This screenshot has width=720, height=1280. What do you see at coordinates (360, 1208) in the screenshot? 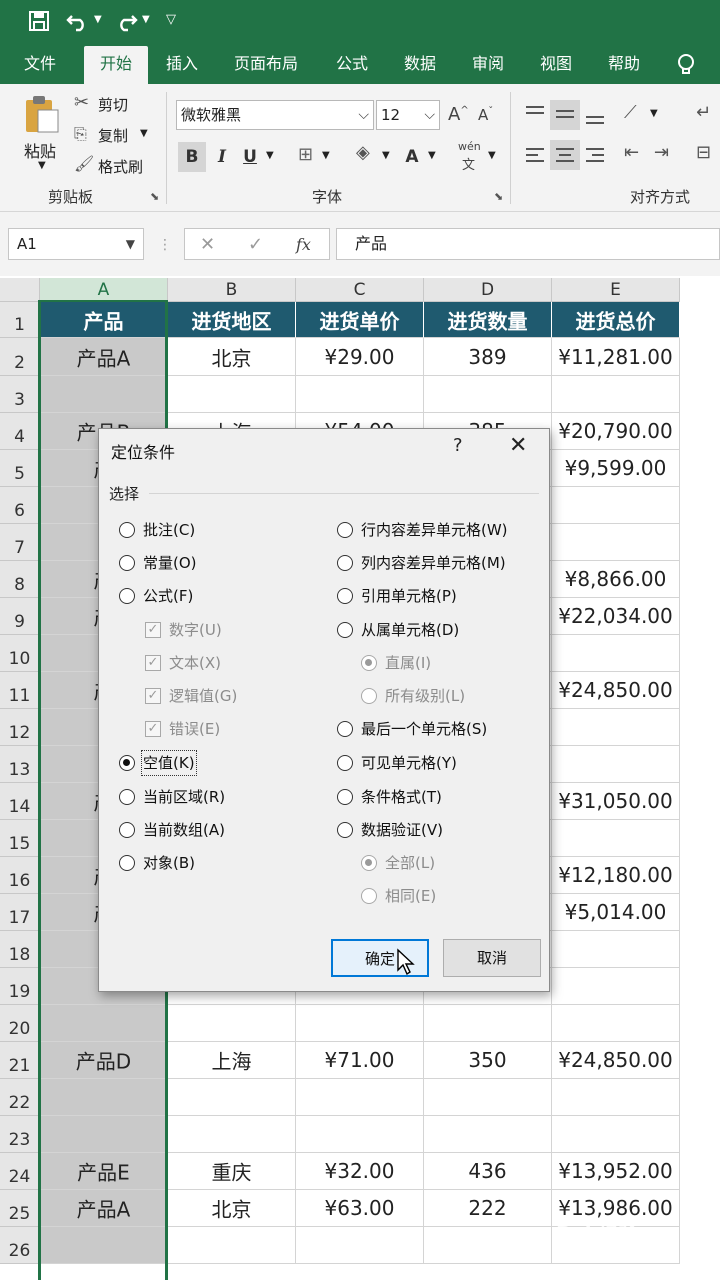
I see `table-cell: ¥63.00` at bounding box center [360, 1208].